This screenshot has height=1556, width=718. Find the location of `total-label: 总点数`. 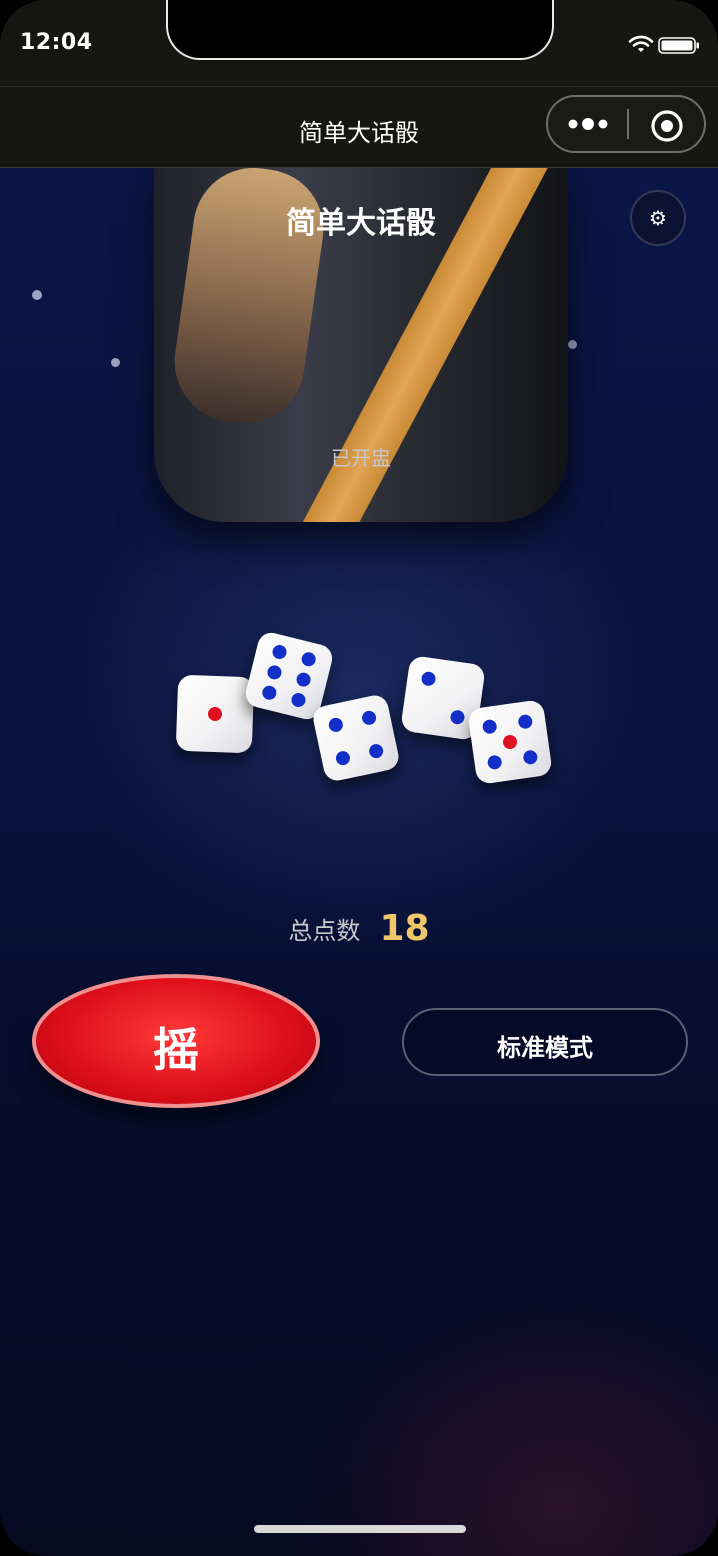

total-label: 总点数 is located at coordinates (324, 931).